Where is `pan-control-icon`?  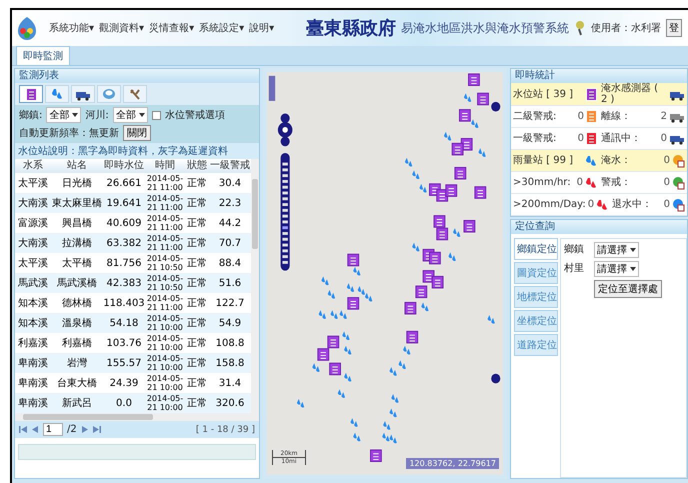
pan-control-icon is located at coordinates (285, 129).